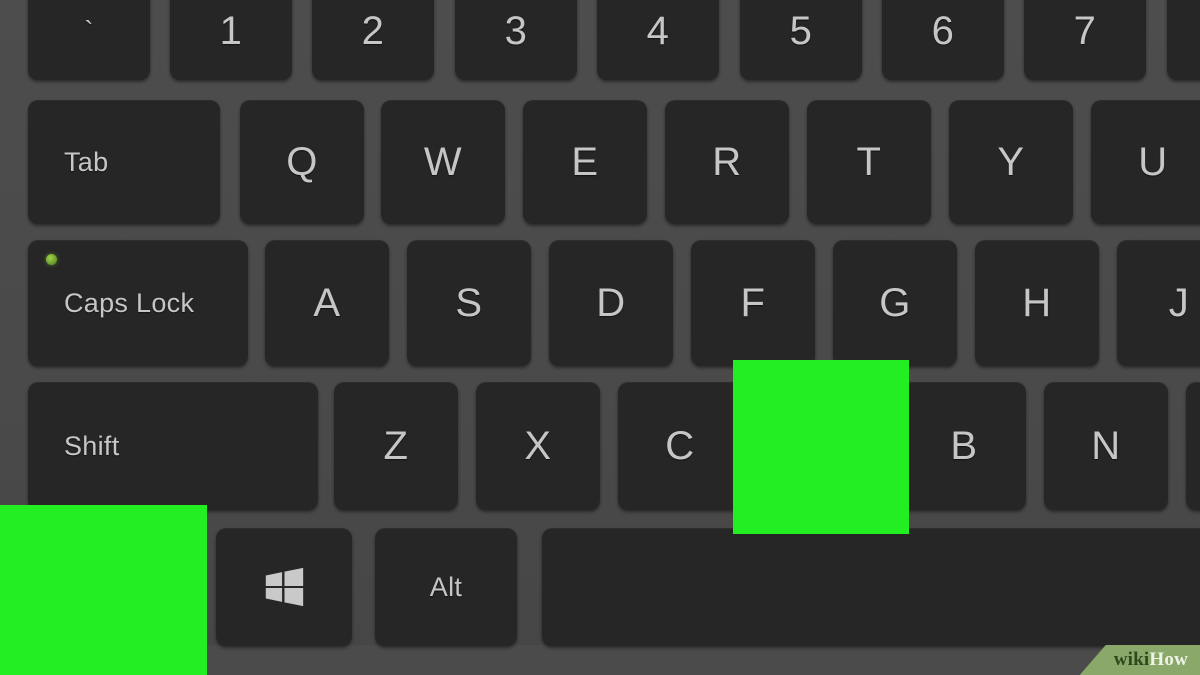 This screenshot has height=675, width=1200. What do you see at coordinates (231, 31) in the screenshot?
I see `key-label-digit-1: 1` at bounding box center [231, 31].